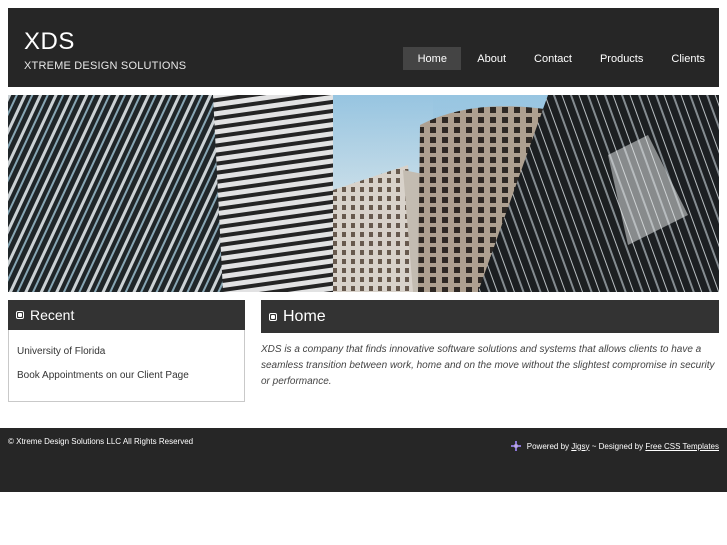  What do you see at coordinates (490, 316) in the screenshot?
I see `home-header: Home` at bounding box center [490, 316].